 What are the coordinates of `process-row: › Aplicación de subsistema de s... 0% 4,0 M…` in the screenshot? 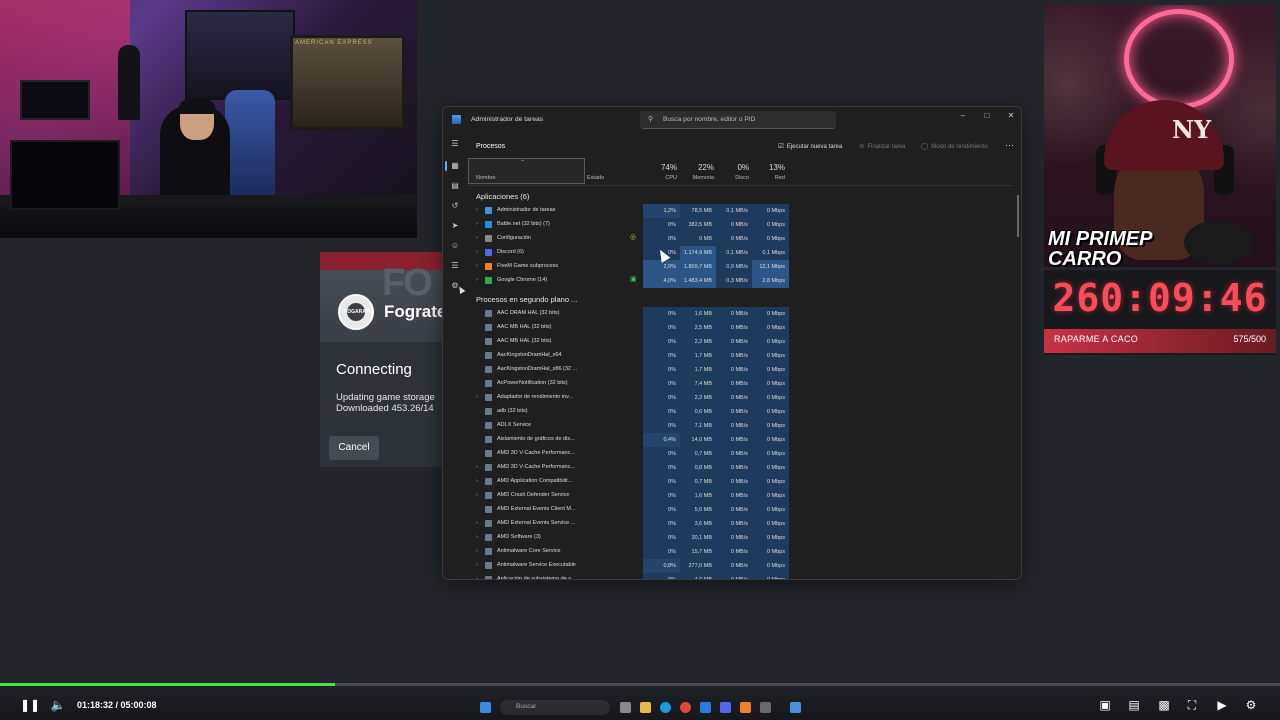 It's located at (740, 576).